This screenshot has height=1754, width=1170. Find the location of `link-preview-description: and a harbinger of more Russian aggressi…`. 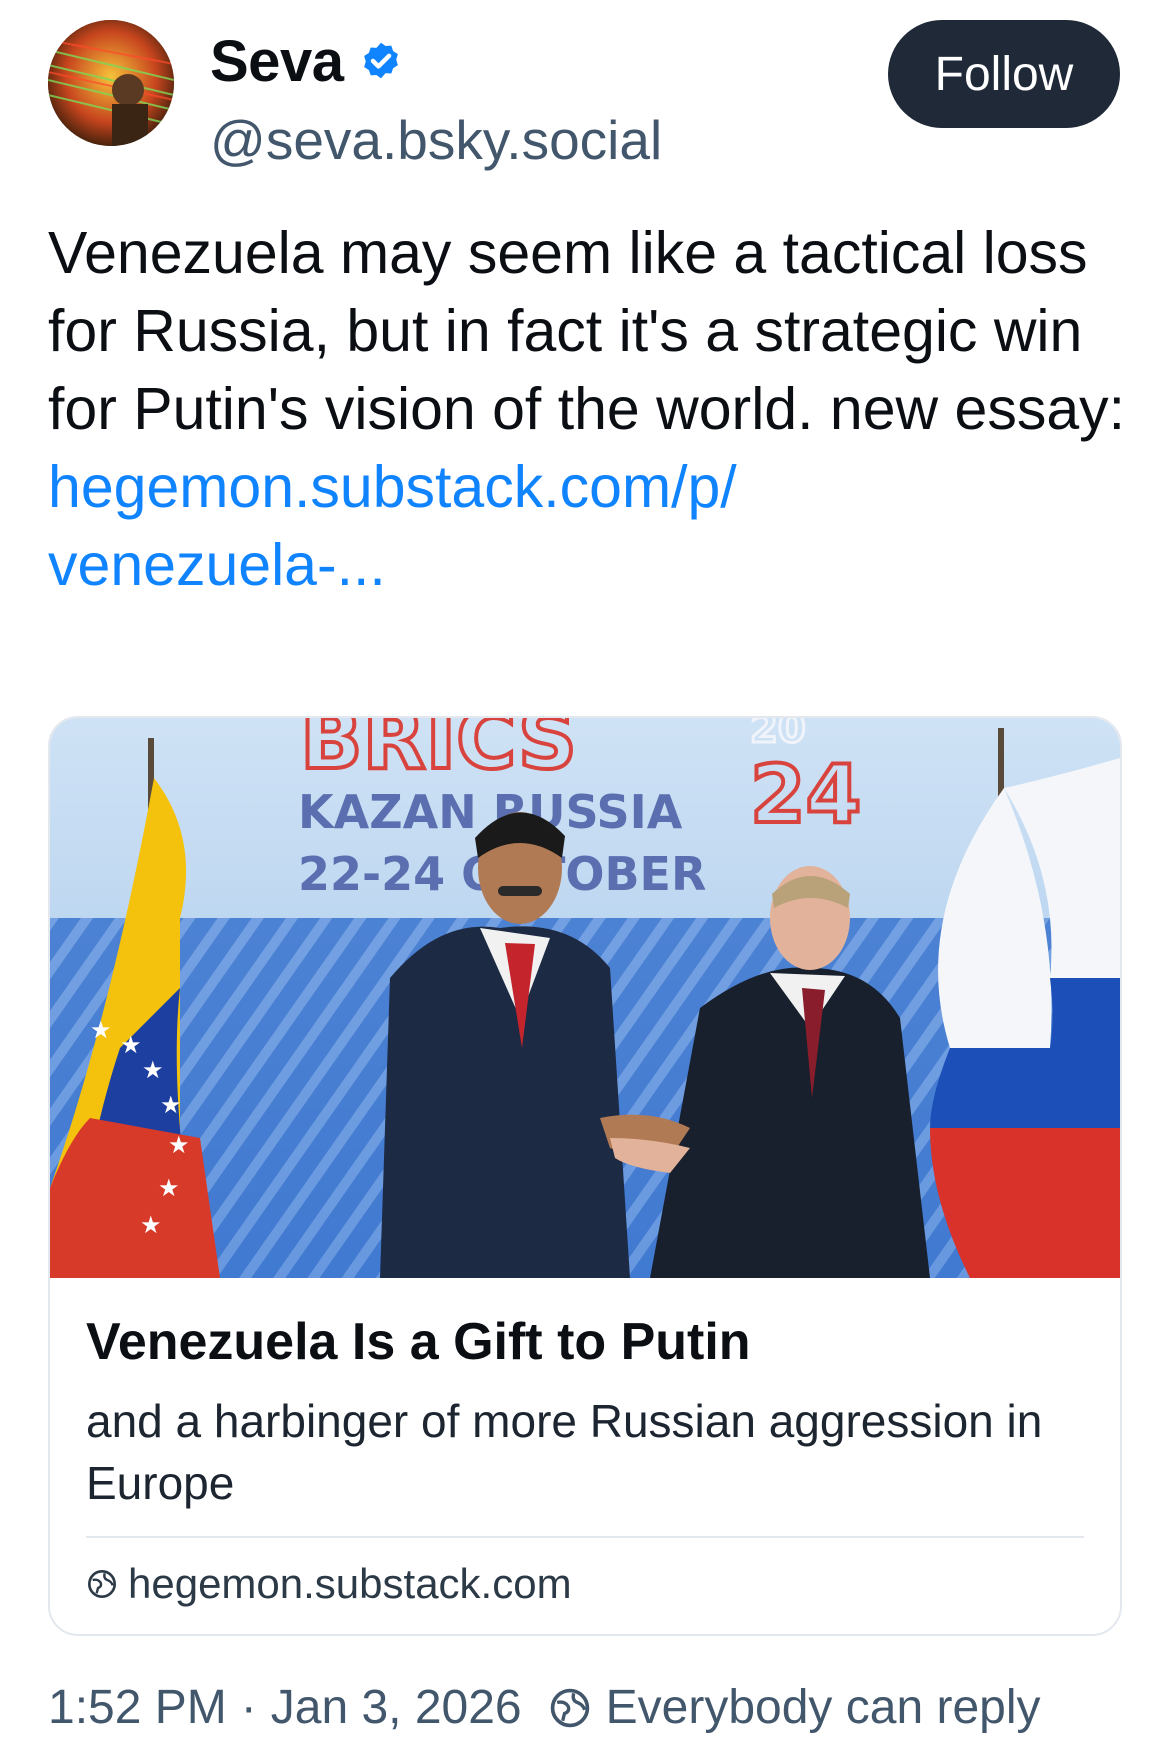

link-preview-description: and a harbinger of more Russian aggressi… is located at coordinates (564, 1452).